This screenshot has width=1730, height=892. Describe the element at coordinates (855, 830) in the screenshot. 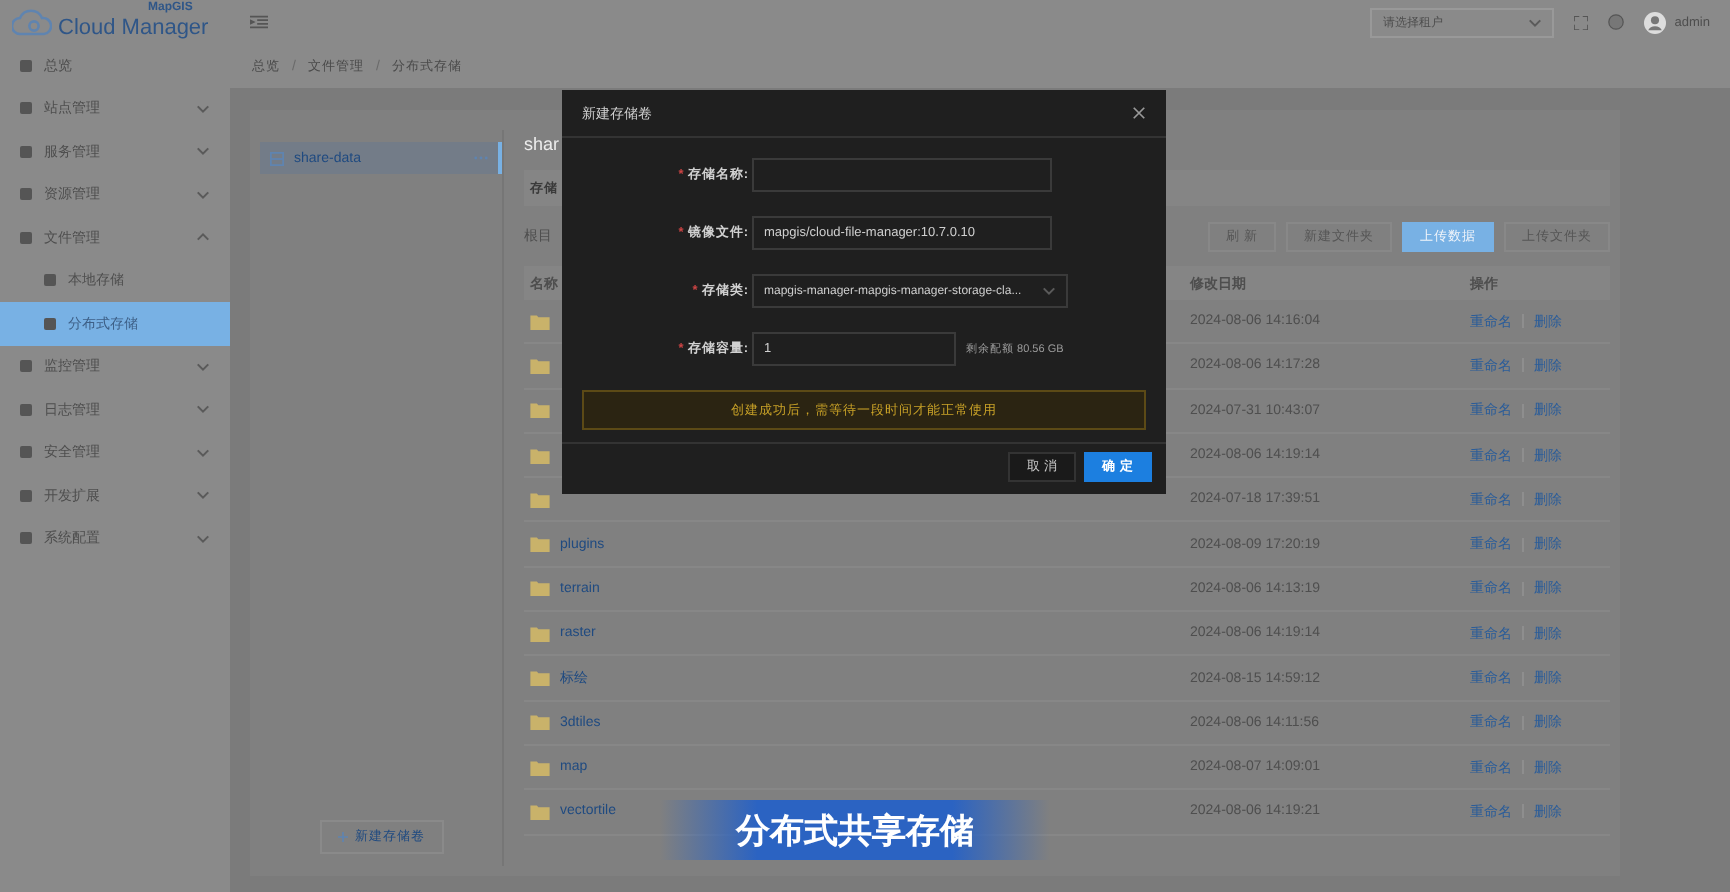

I see `caption-banner: 分布式共享存储` at that location.